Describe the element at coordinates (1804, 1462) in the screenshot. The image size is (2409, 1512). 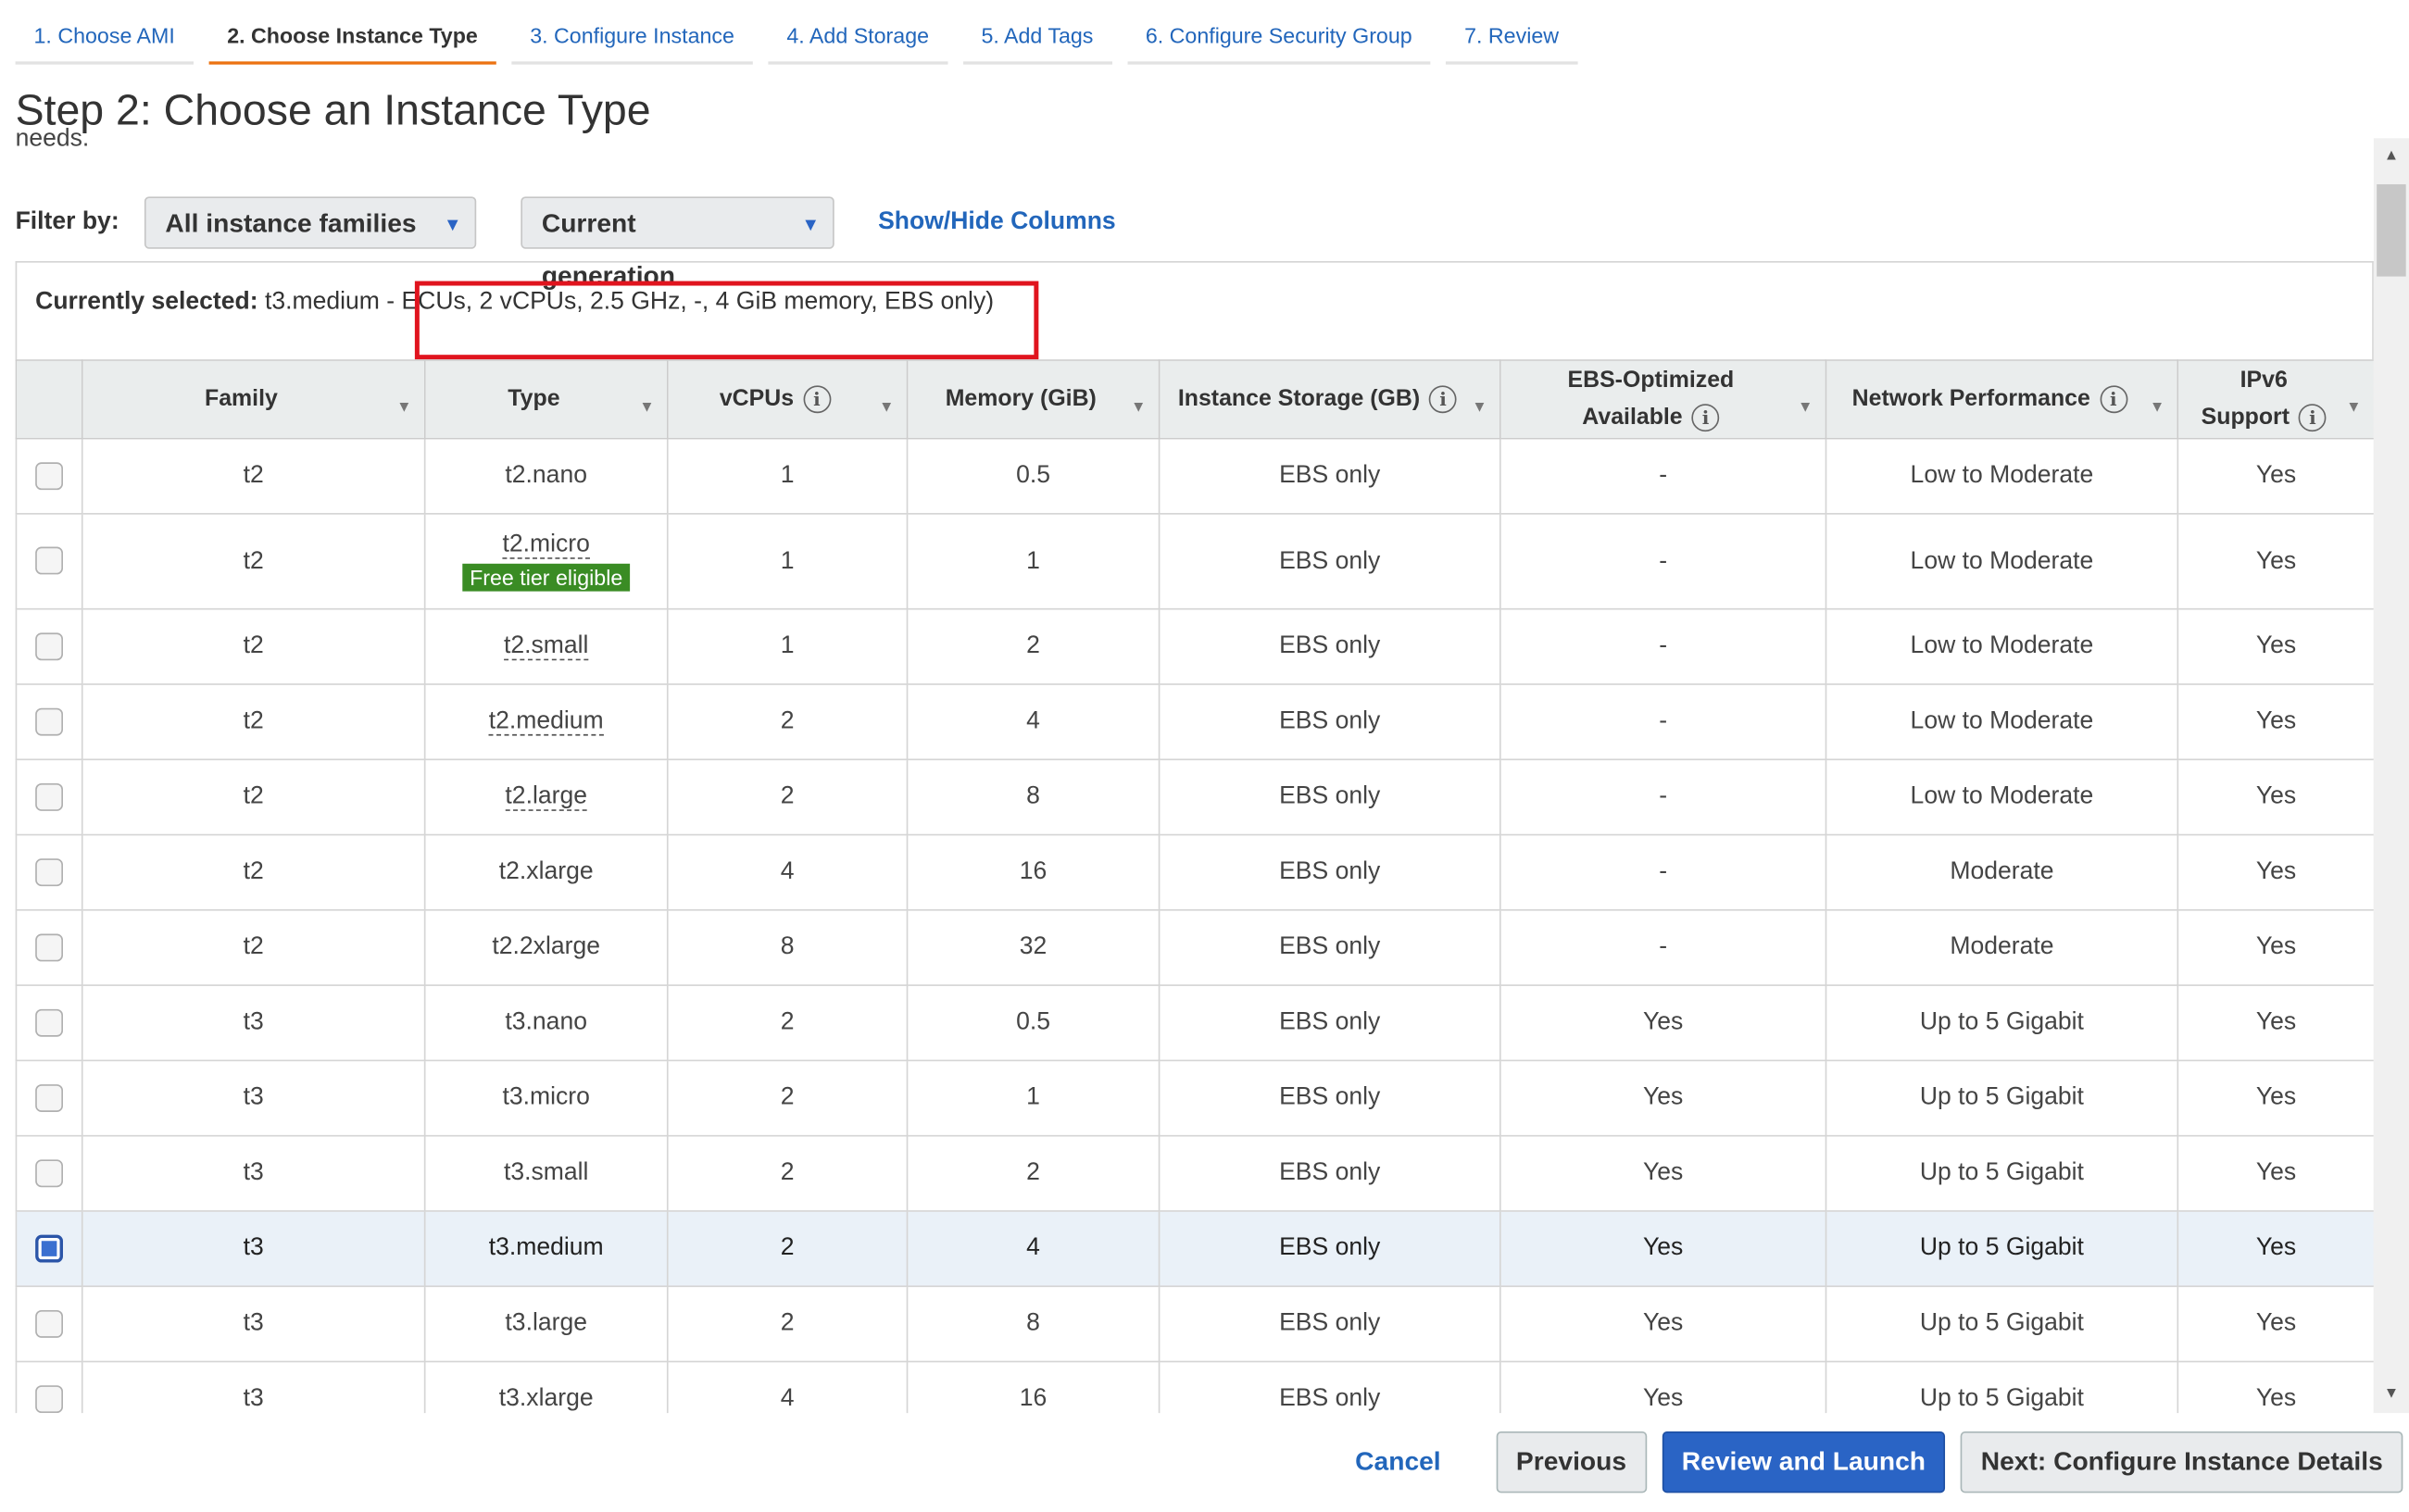
I see `review-and-launch-button: Review and Launch` at that location.